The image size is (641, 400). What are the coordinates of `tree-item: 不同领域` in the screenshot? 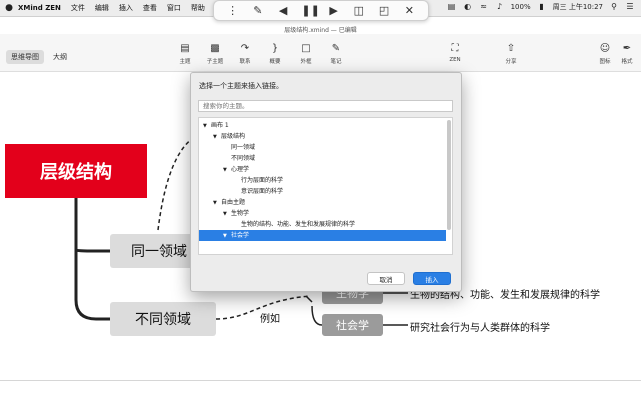 It's located at (322, 158).